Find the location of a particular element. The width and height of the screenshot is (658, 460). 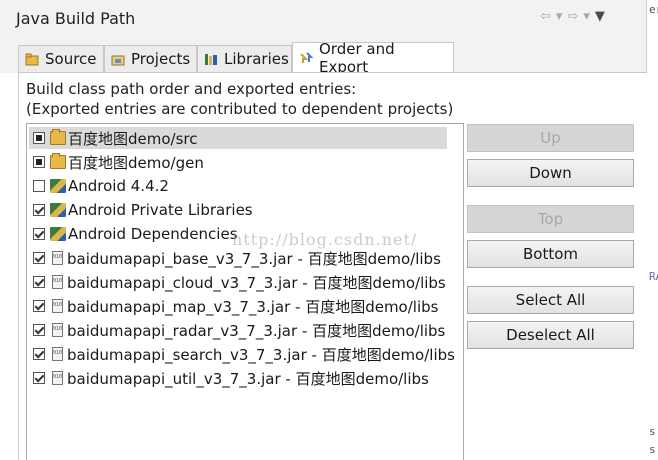

tab-order-and-export: Order and Export is located at coordinates (373, 58).